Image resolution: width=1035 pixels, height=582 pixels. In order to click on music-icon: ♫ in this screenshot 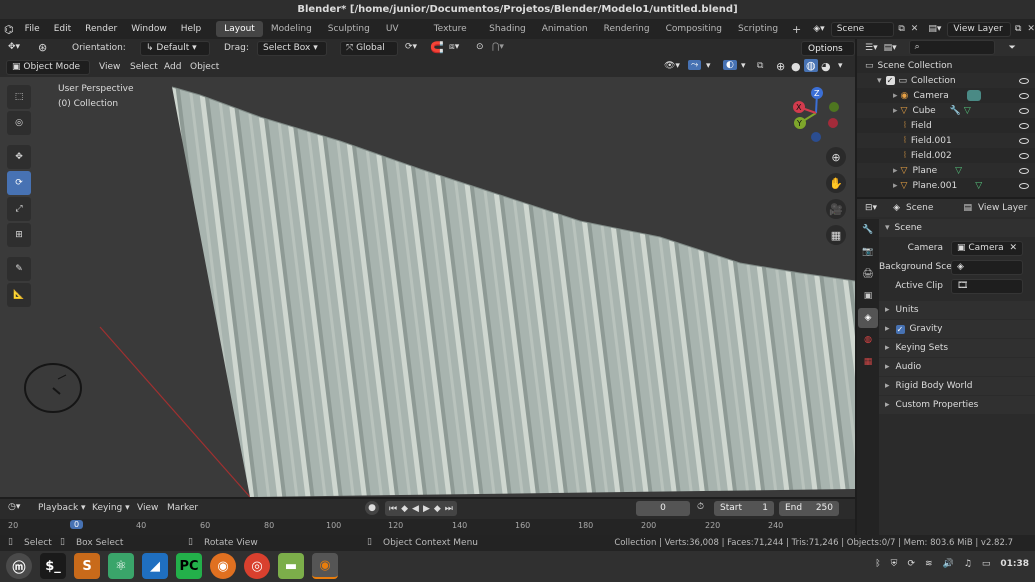, I will do `click(968, 564)`.